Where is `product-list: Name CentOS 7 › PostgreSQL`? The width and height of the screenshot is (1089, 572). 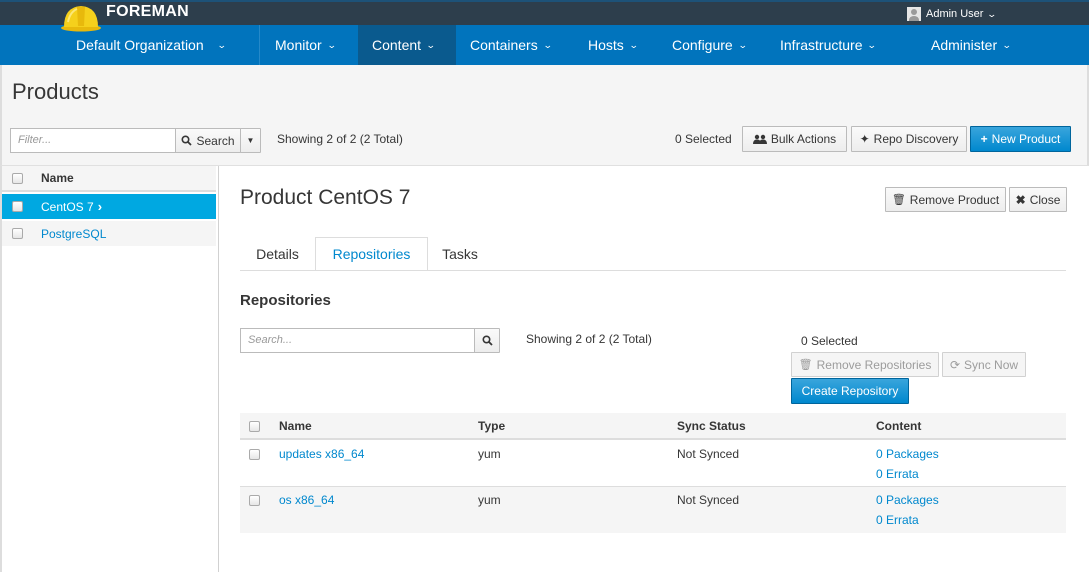 product-list: Name CentOS 7 › PostgreSQL is located at coordinates (109, 369).